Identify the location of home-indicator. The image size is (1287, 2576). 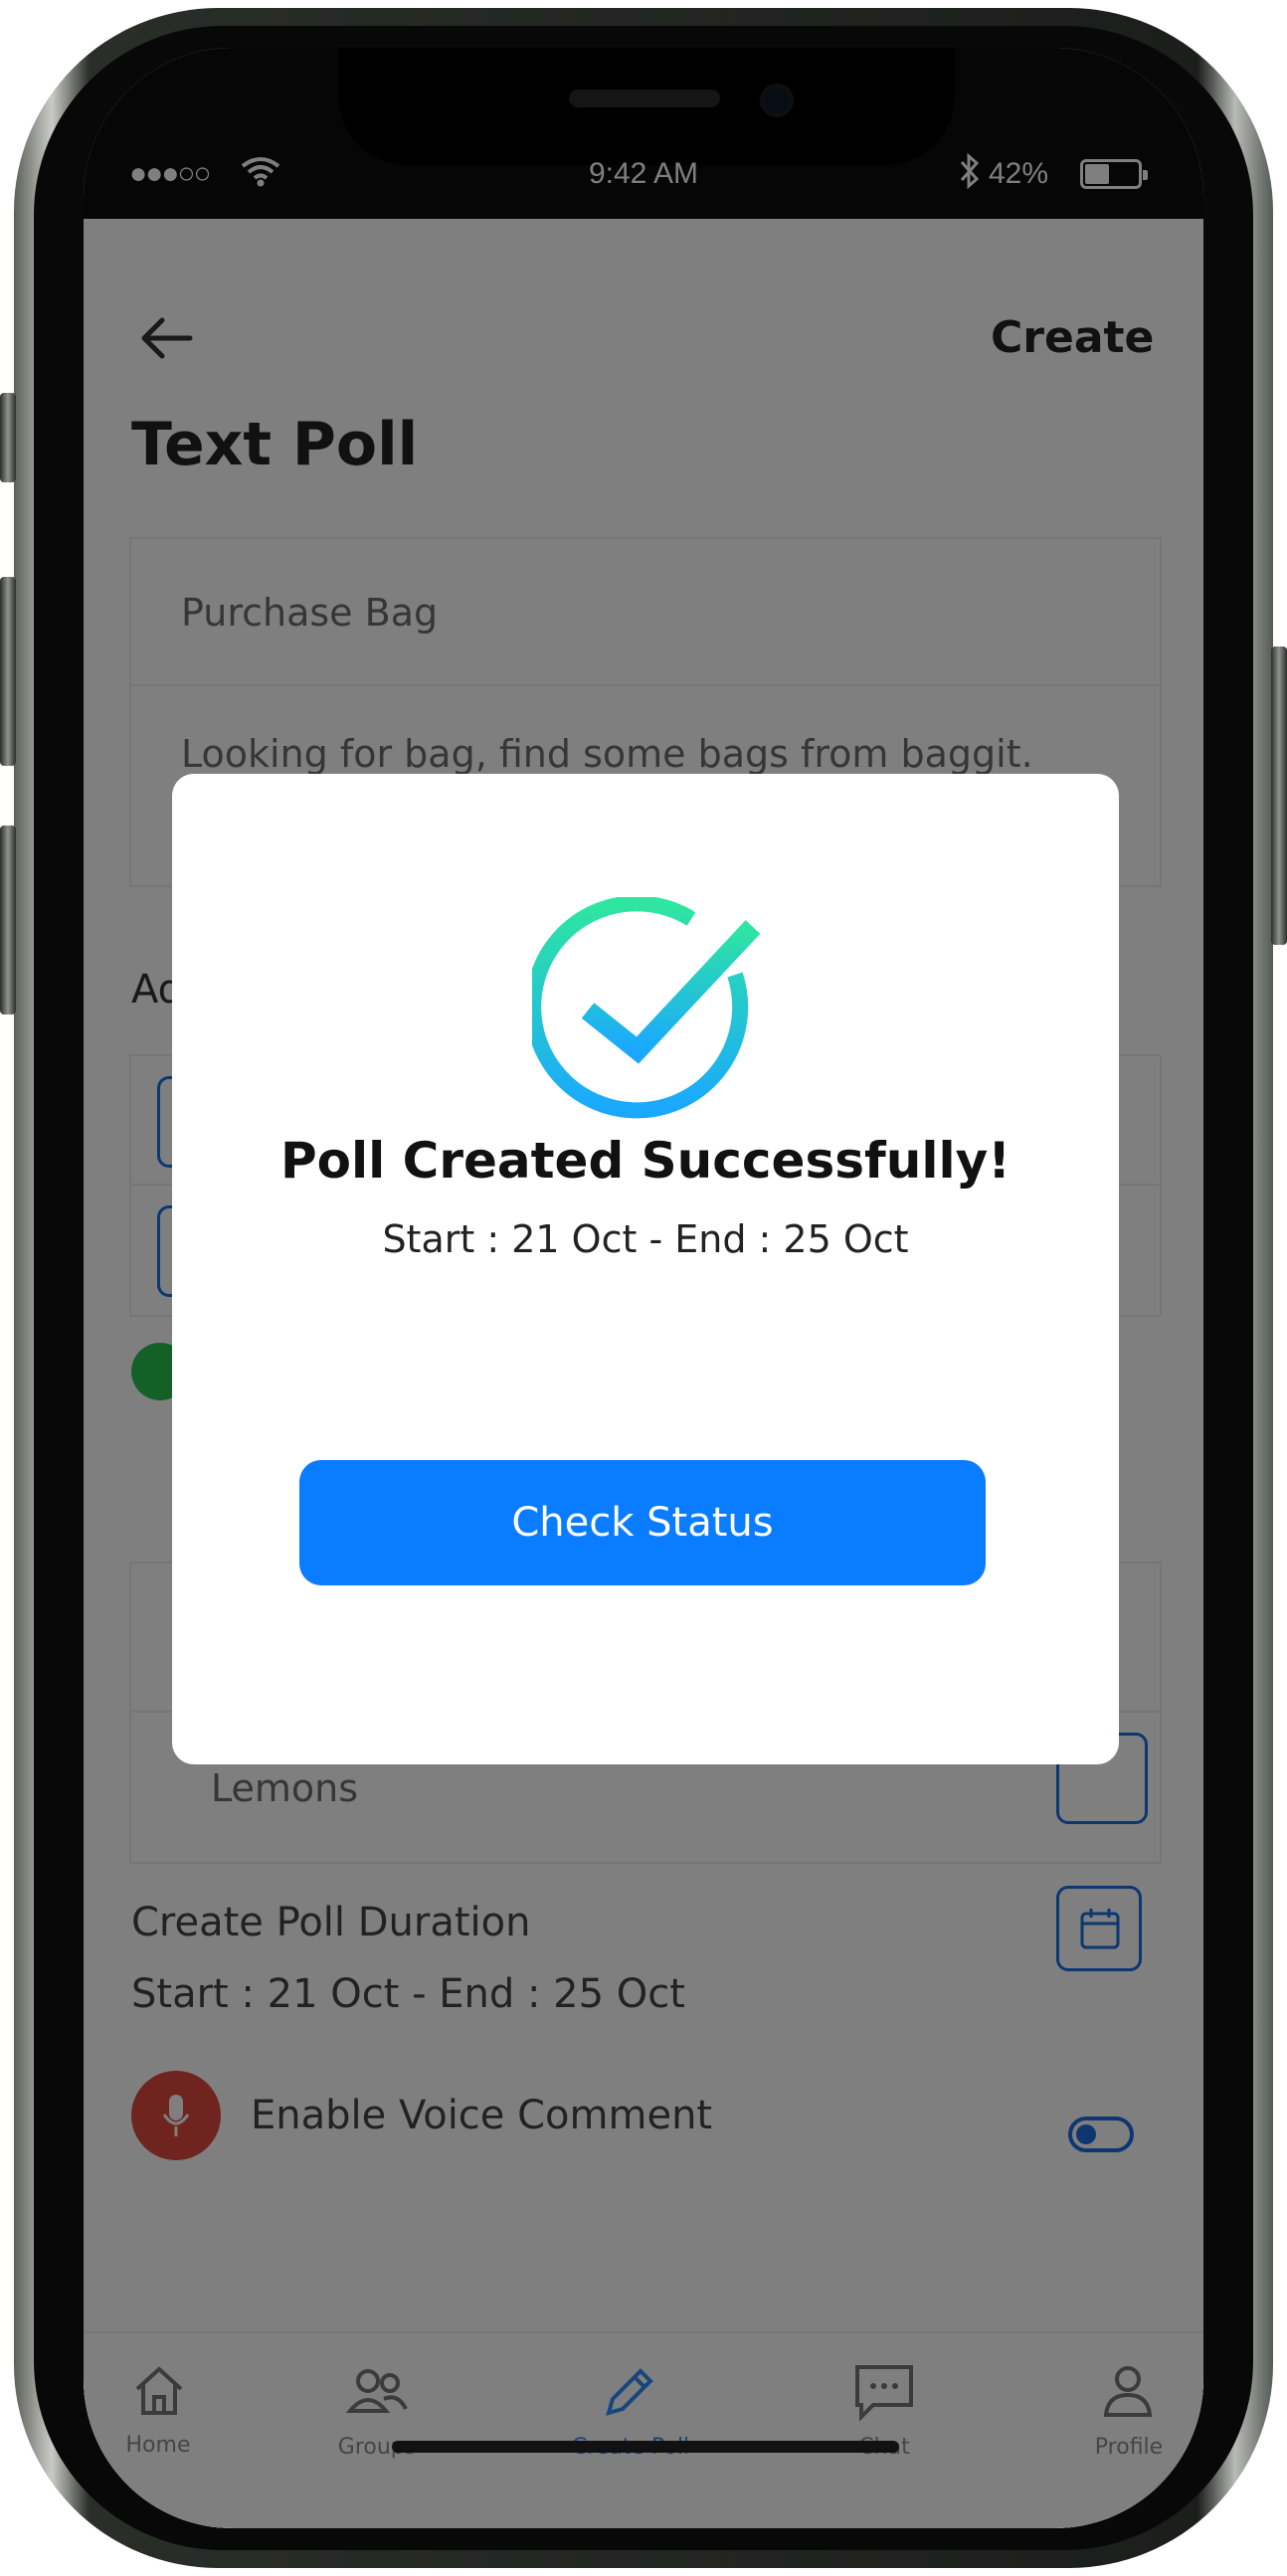
(645, 2447).